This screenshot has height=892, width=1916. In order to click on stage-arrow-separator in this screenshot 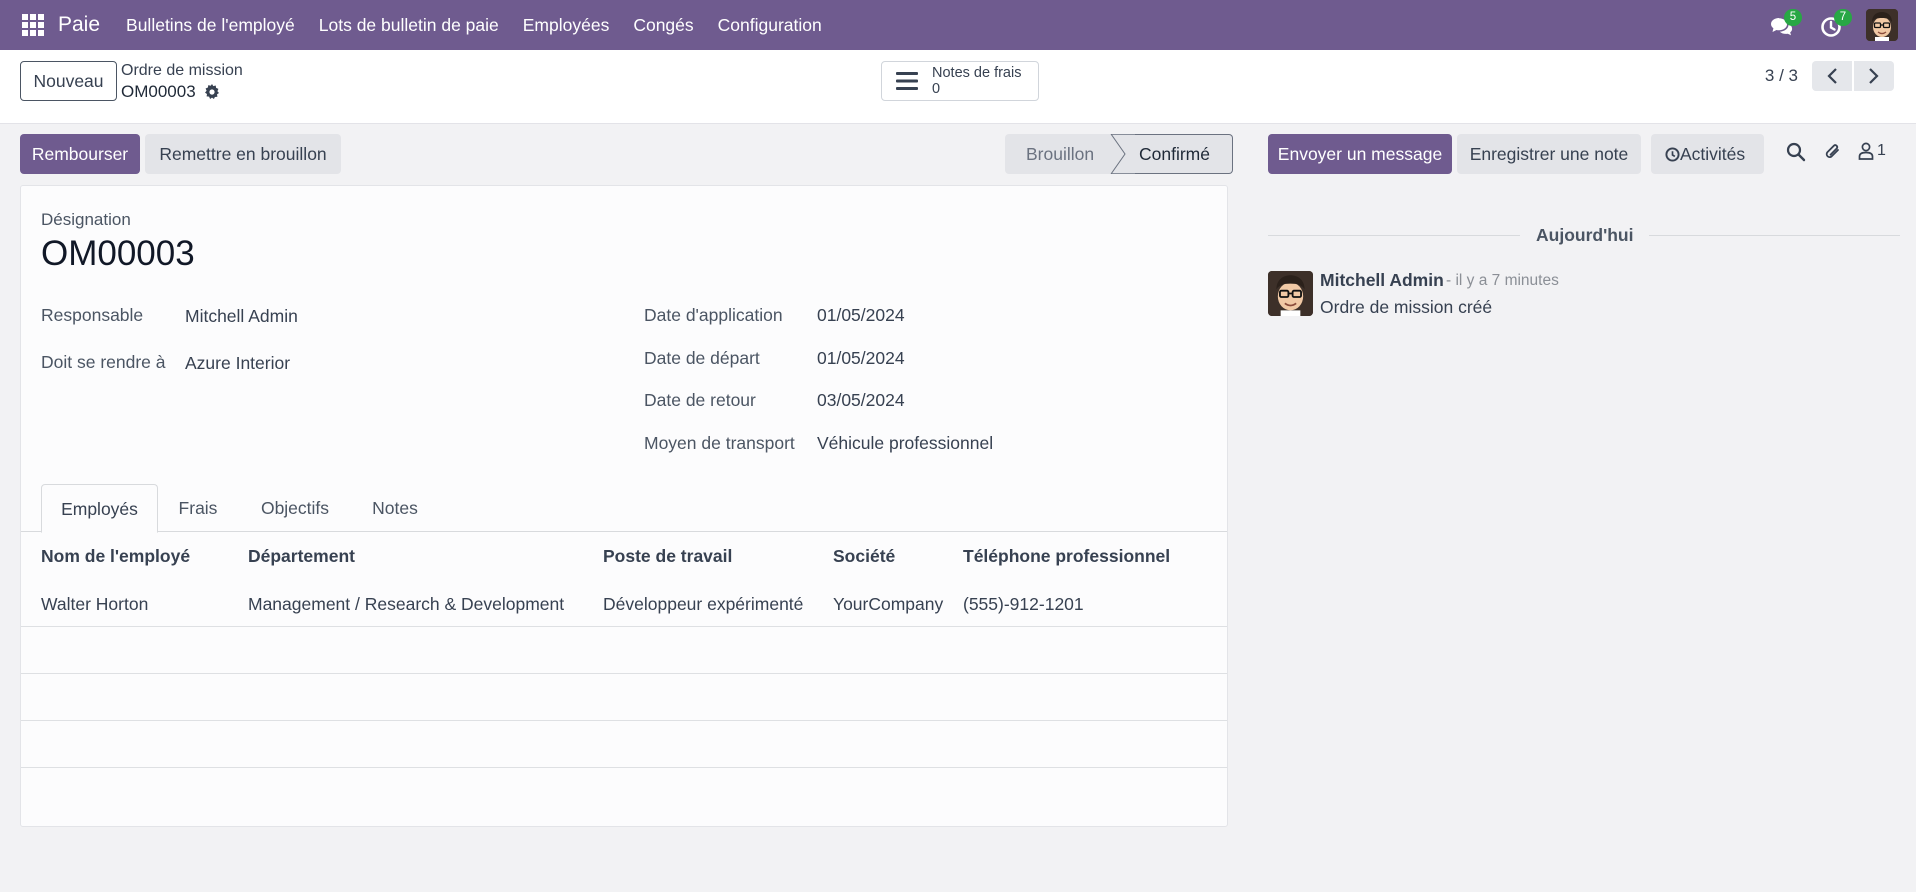, I will do `click(1119, 154)`.